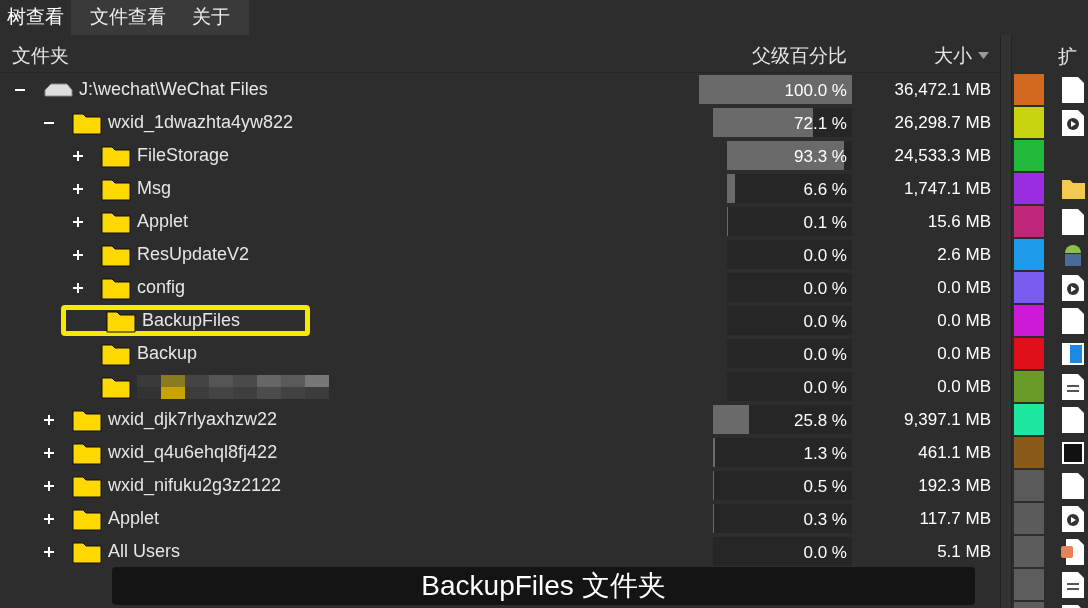  Describe the element at coordinates (953, 55) in the screenshot. I see `column-header: 大小` at that location.